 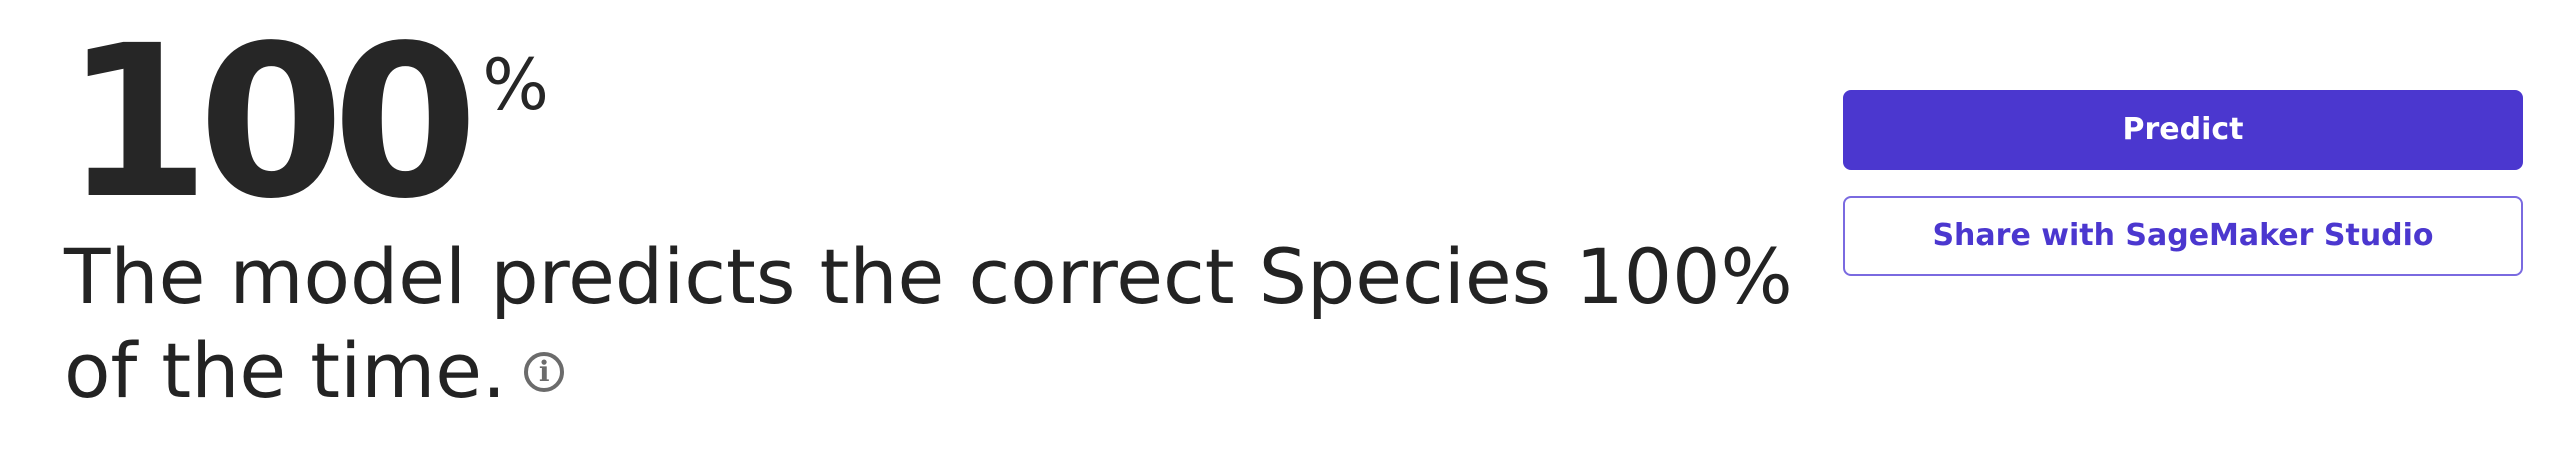 I want to click on metric-unit: %, so click(x=515, y=85).